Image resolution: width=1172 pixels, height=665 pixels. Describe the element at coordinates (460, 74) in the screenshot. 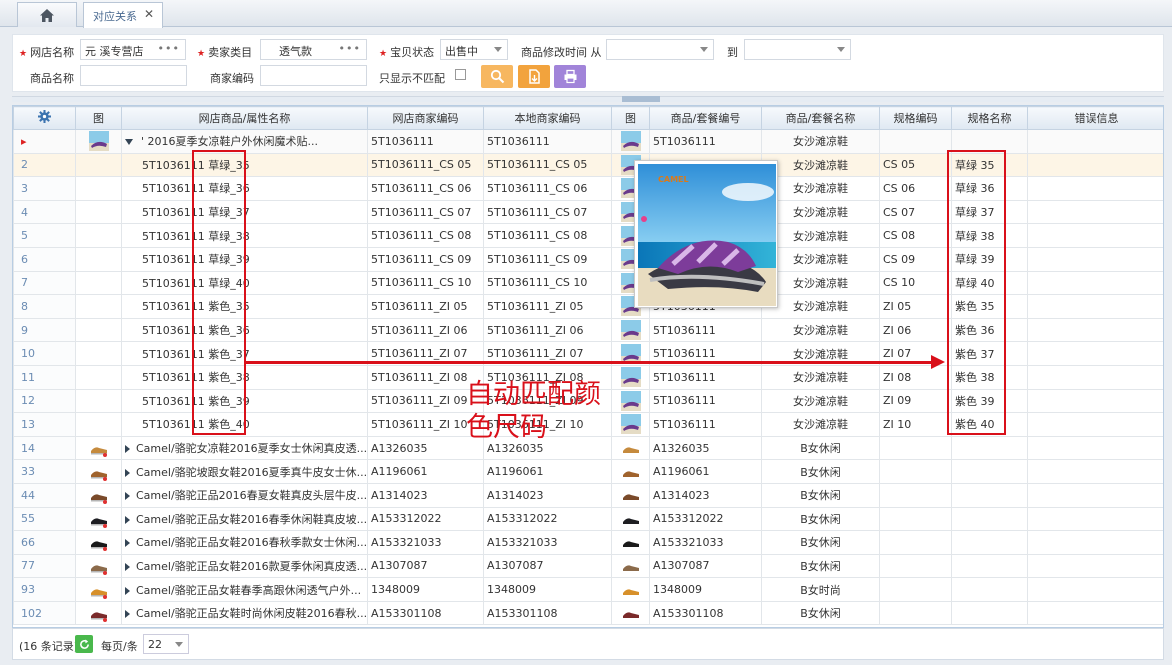

I see `unmatched-only-checkbox` at that location.